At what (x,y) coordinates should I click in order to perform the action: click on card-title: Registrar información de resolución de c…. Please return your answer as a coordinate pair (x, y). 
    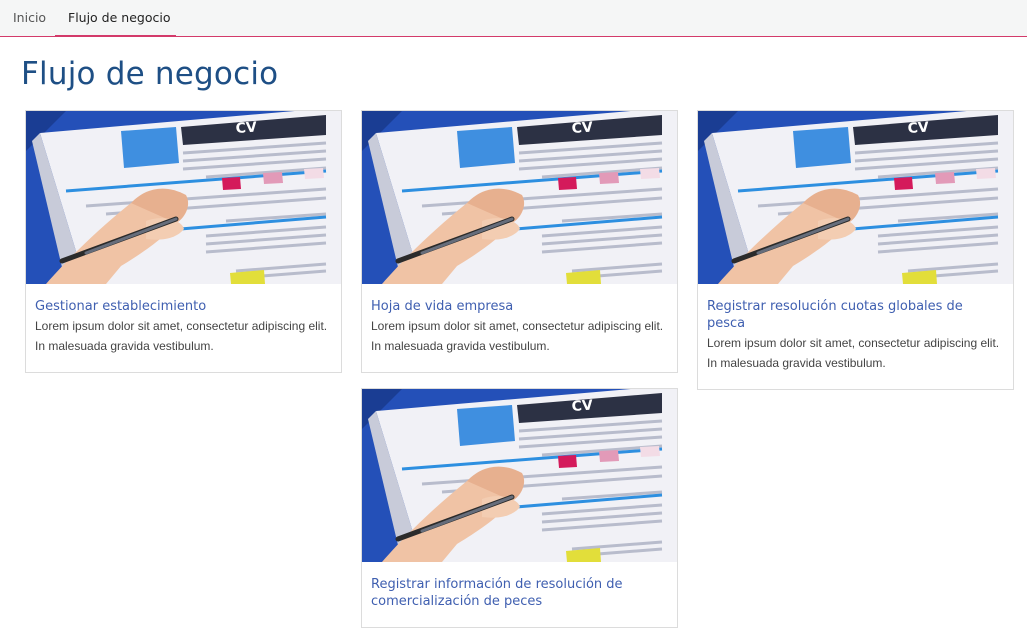
    Looking at the image, I should click on (519, 593).